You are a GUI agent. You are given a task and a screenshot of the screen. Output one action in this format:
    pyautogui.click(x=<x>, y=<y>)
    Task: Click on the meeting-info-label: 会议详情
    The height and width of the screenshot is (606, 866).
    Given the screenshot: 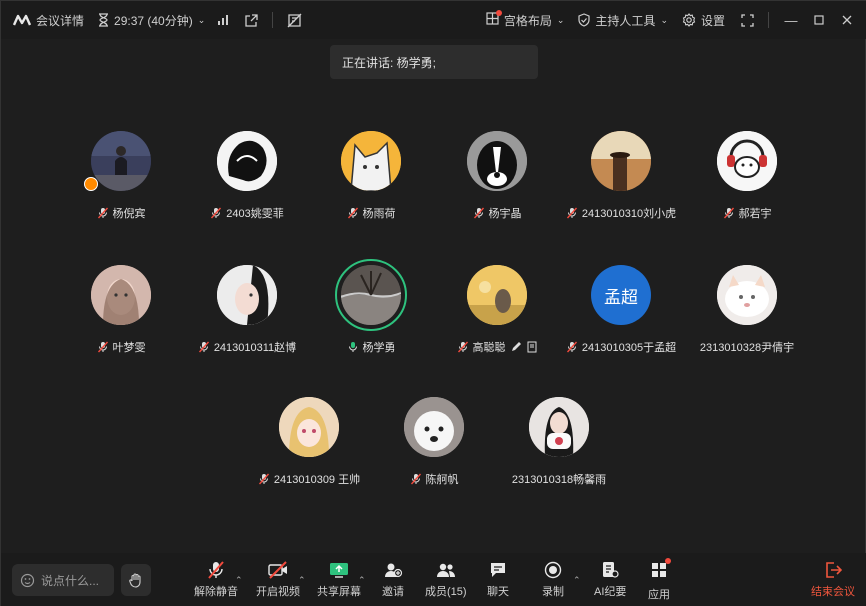 What is the action you would take?
    pyautogui.click(x=60, y=20)
    